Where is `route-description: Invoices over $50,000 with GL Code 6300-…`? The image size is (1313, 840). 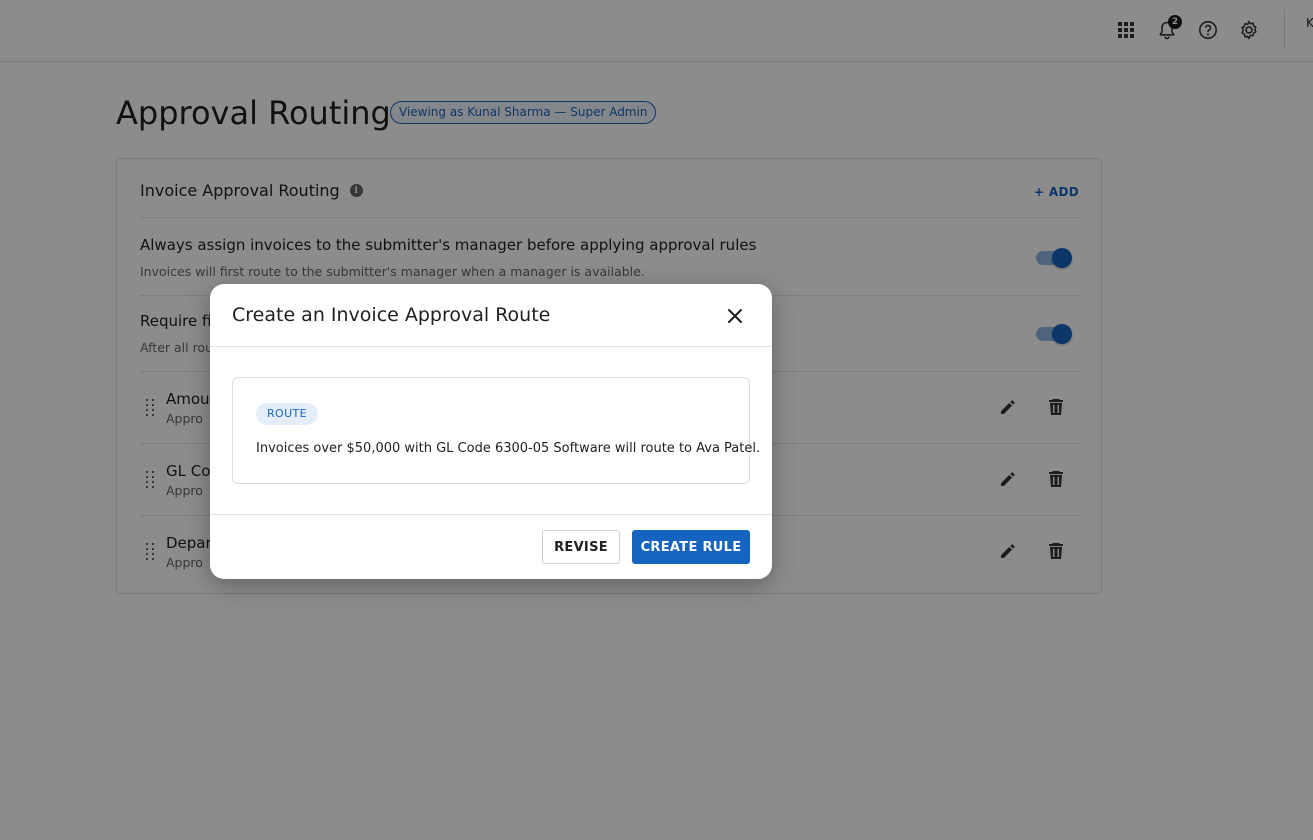 route-description: Invoices over $50,000 with GL Code 6300-… is located at coordinates (508, 448).